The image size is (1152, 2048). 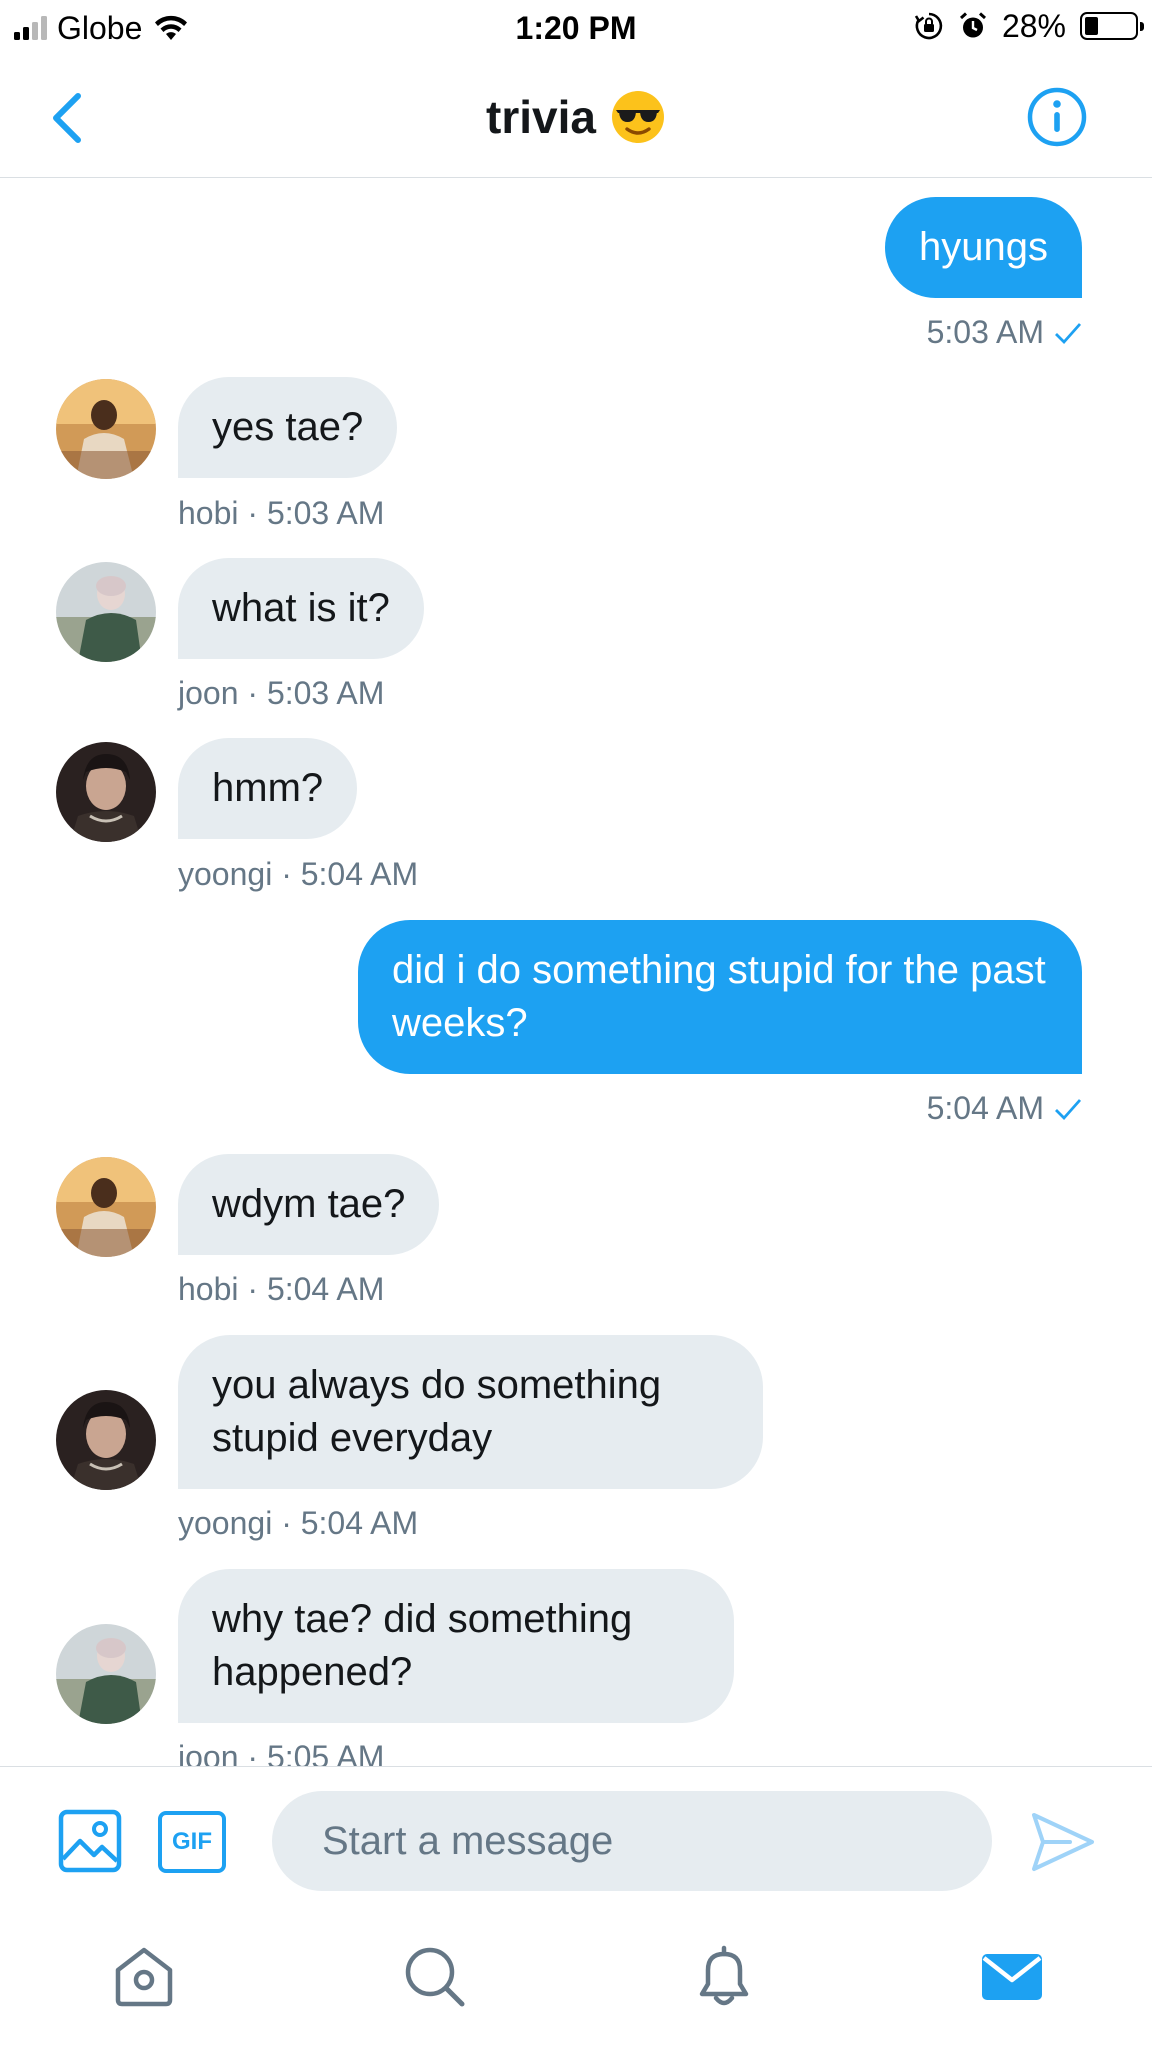 I want to click on message-meta: hobi · 5:03 AM, so click(x=281, y=513).